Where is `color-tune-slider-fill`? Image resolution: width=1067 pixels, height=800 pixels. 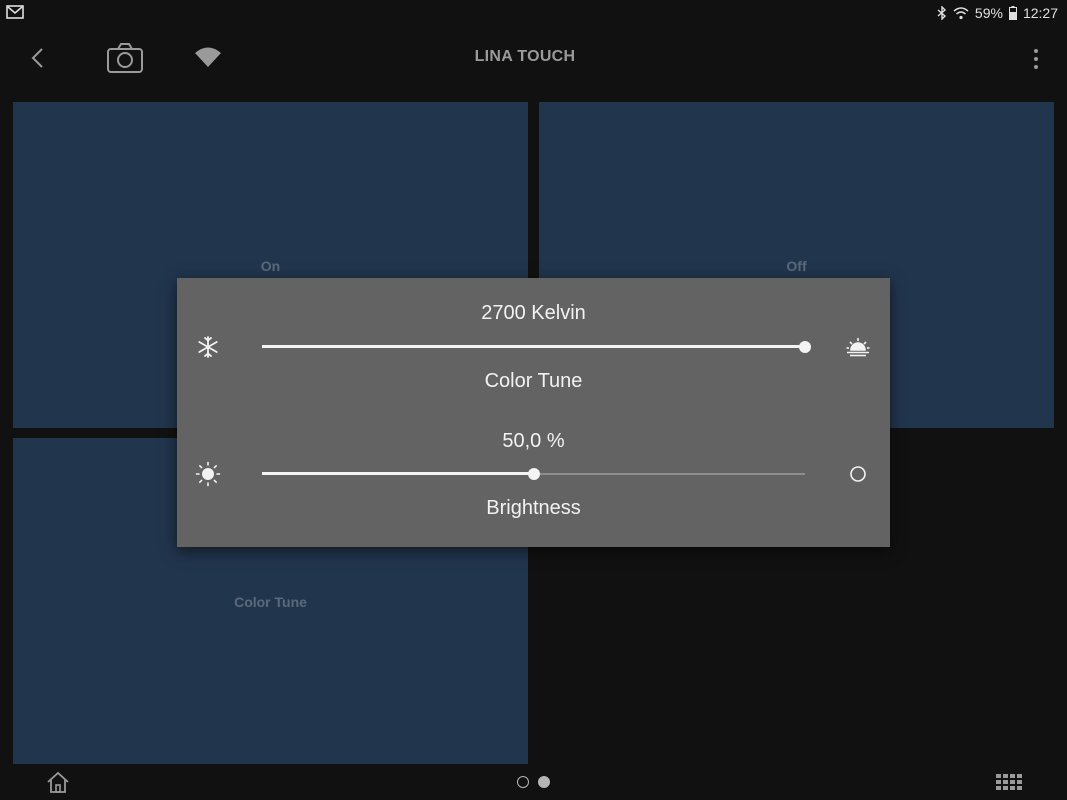 color-tune-slider-fill is located at coordinates (533, 346).